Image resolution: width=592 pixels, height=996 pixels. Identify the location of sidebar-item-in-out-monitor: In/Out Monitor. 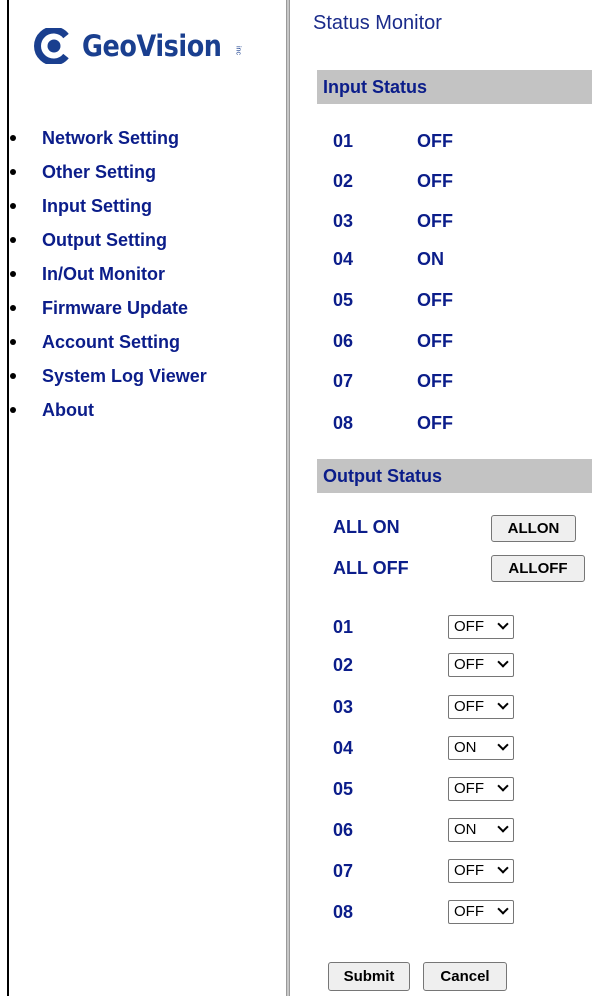
(108, 277).